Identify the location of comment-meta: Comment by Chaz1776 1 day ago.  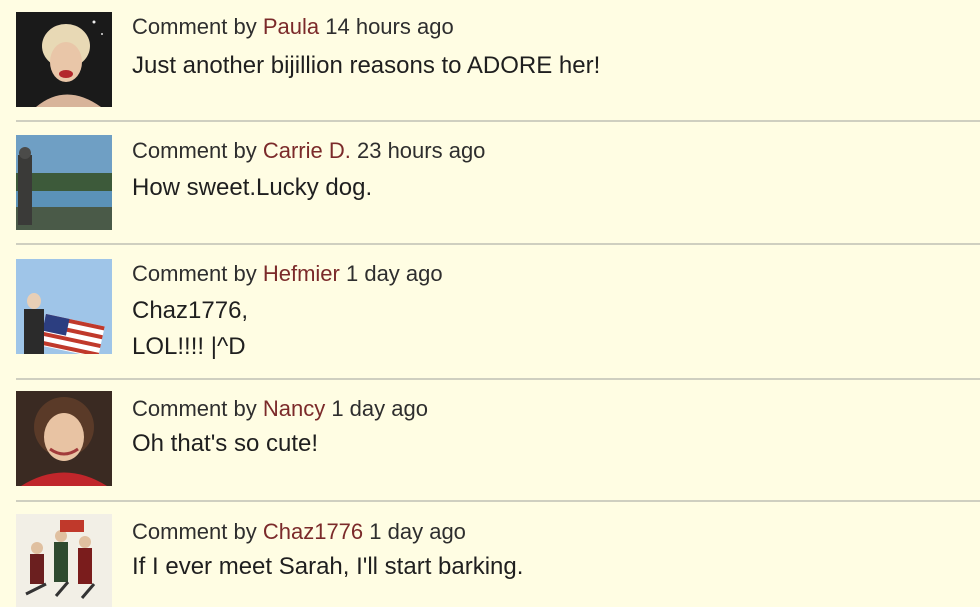
(299, 532).